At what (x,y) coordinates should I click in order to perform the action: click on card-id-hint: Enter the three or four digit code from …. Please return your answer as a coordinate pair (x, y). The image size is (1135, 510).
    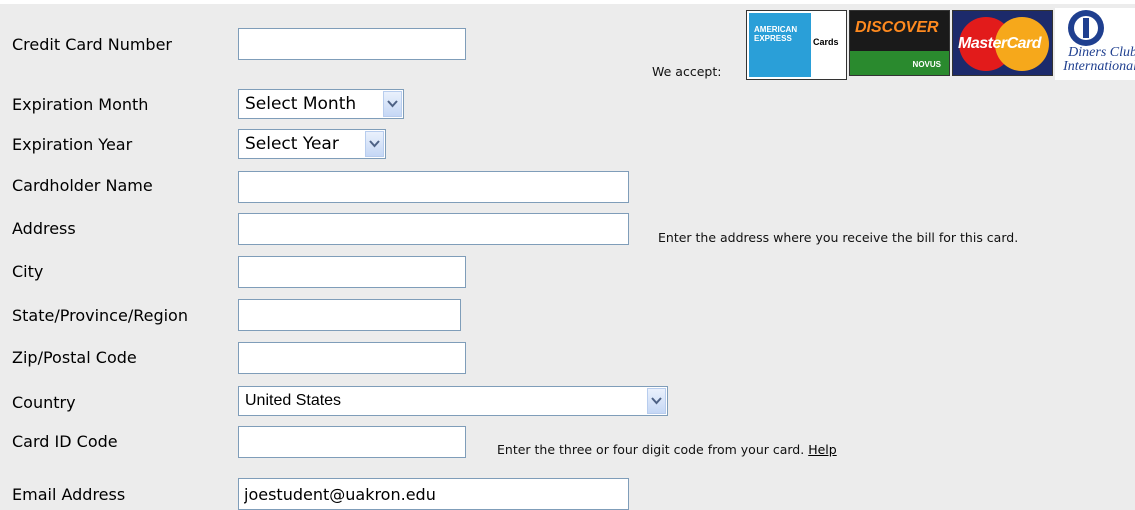
    Looking at the image, I should click on (667, 449).